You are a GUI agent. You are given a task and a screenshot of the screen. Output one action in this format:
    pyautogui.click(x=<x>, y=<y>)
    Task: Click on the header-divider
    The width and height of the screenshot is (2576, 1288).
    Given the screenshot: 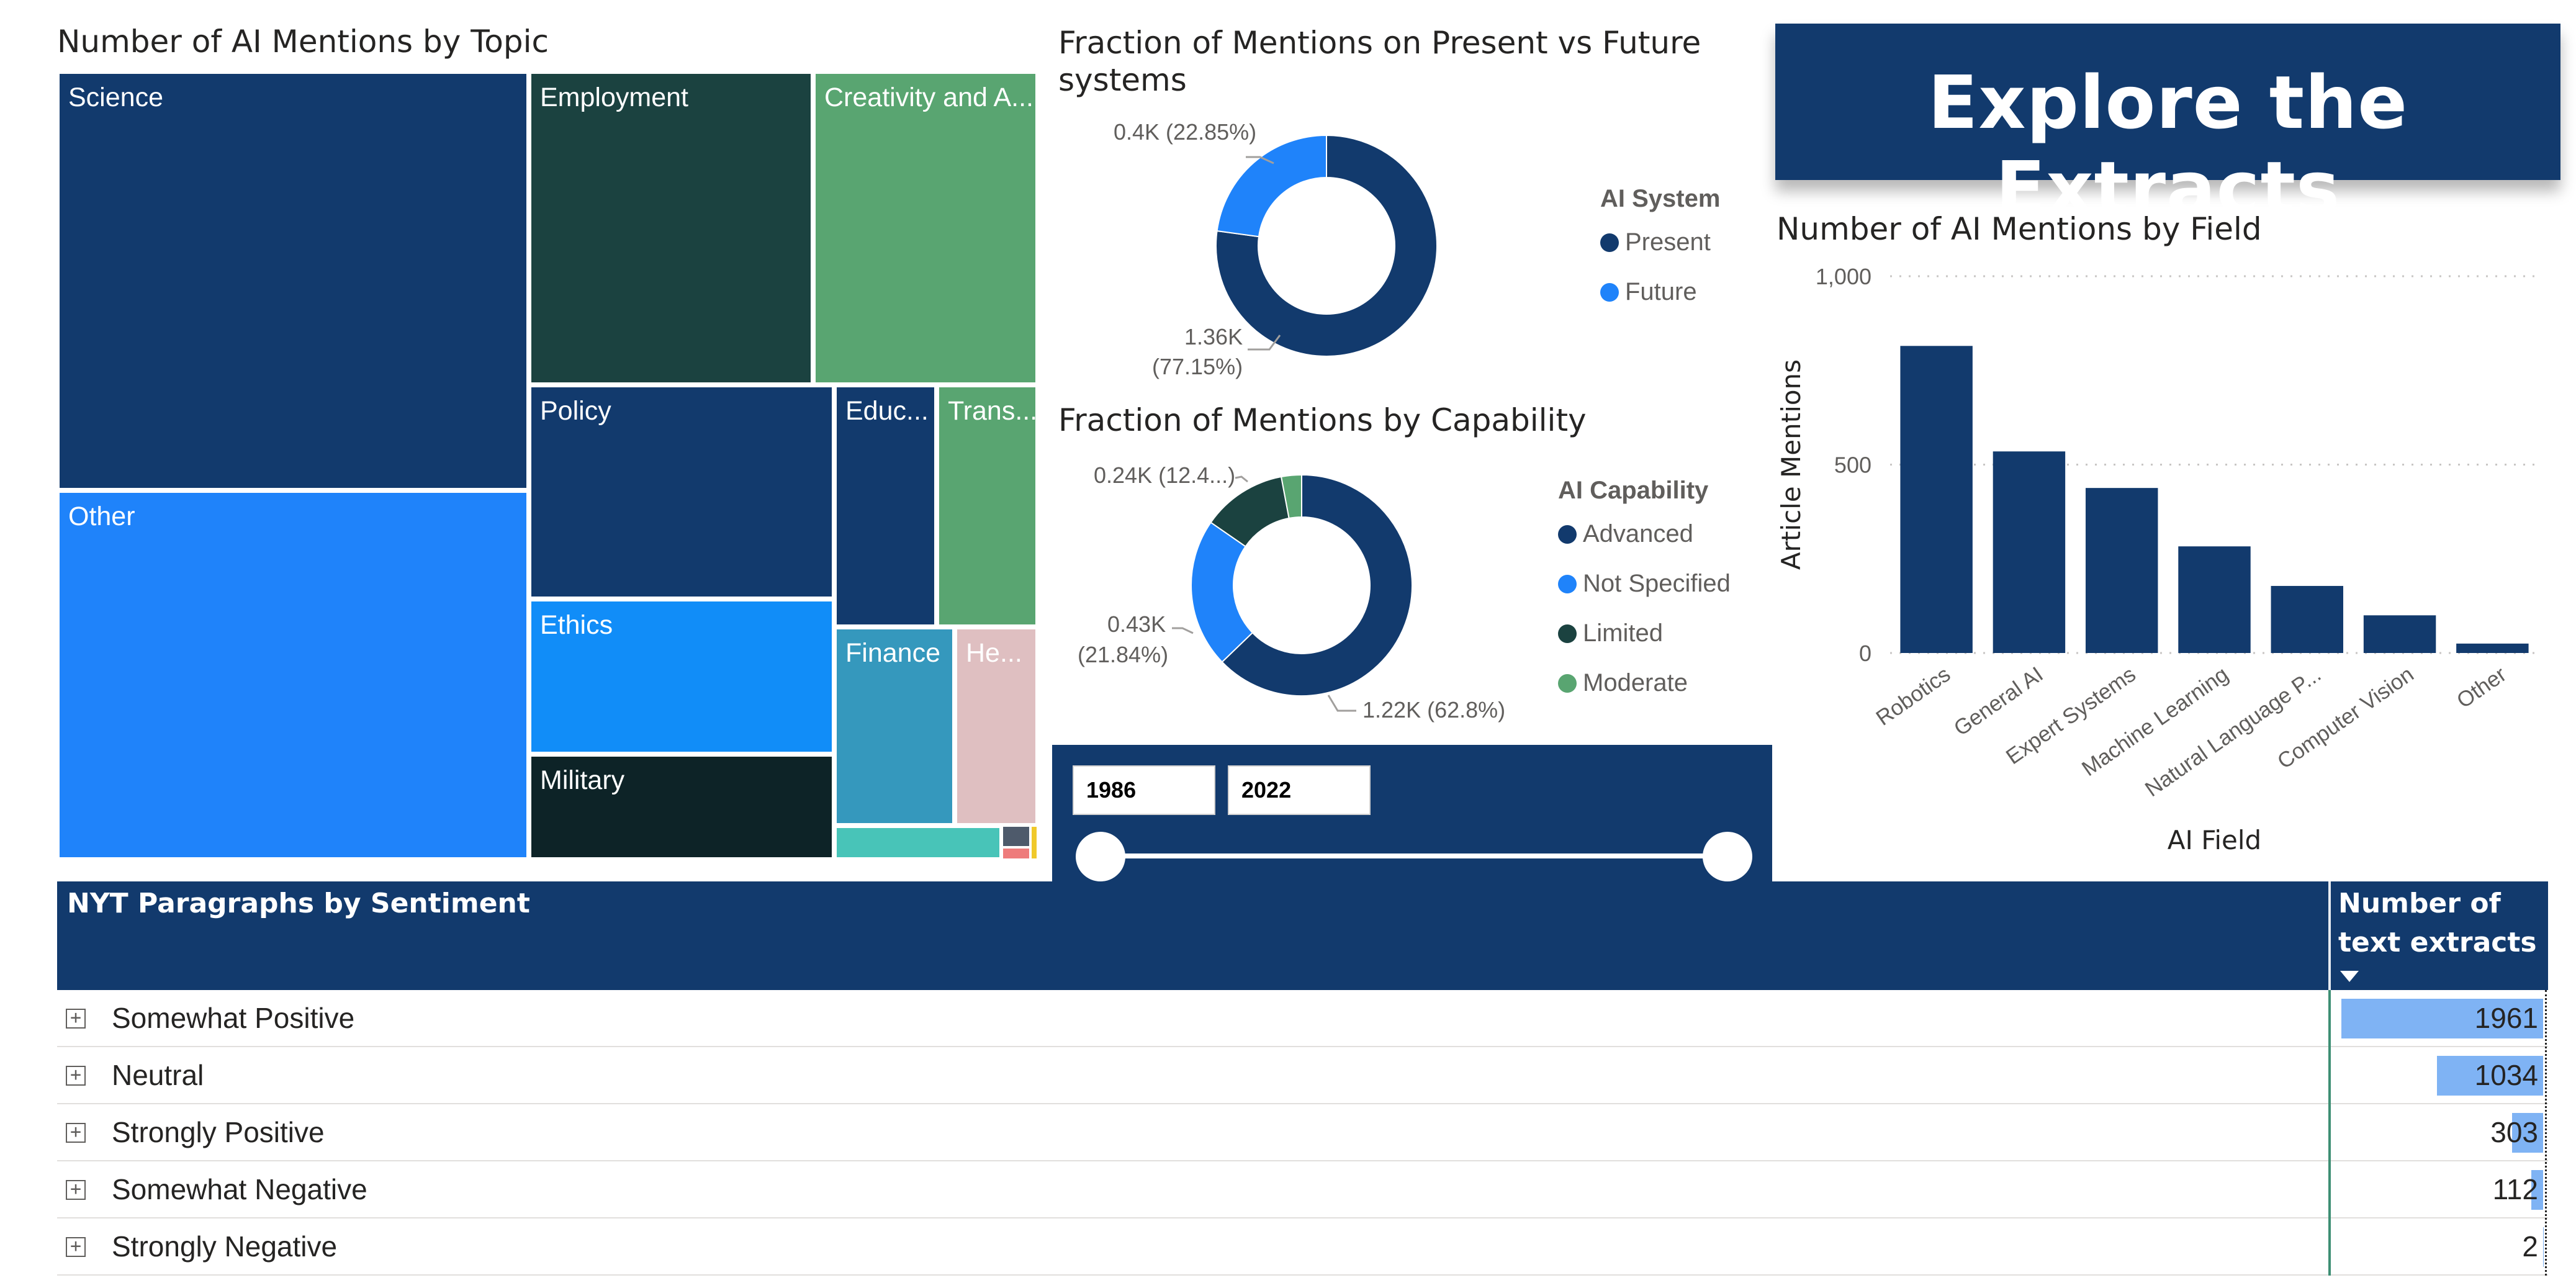 What is the action you would take?
    pyautogui.click(x=2329, y=935)
    